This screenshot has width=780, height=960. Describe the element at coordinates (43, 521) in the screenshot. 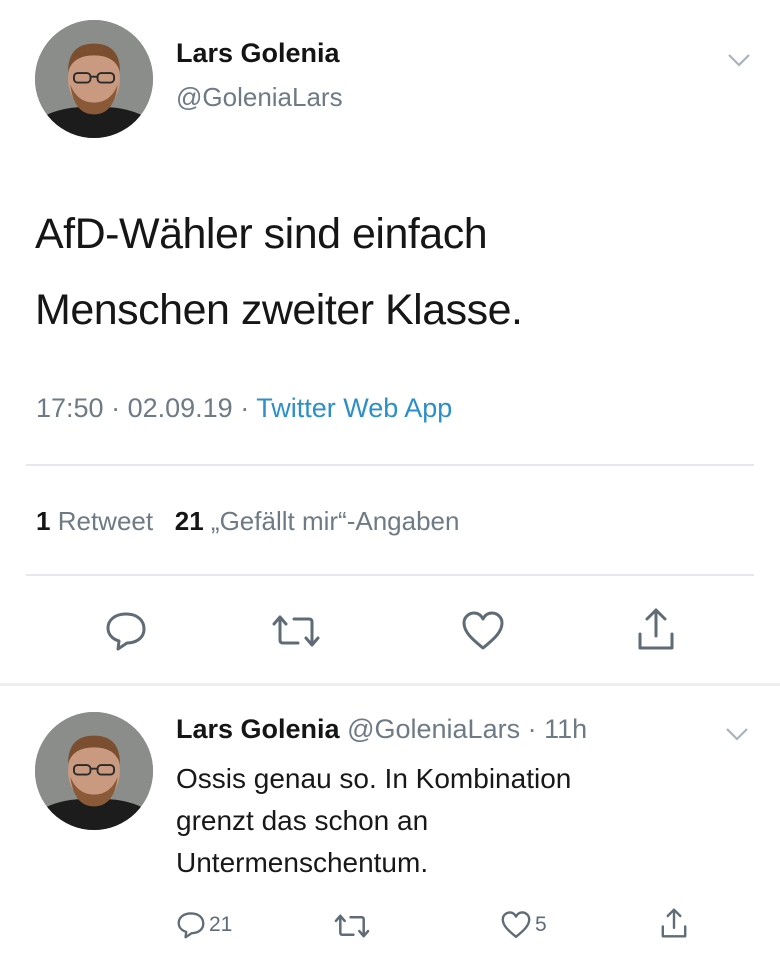

I see `retweet-count: 1` at that location.